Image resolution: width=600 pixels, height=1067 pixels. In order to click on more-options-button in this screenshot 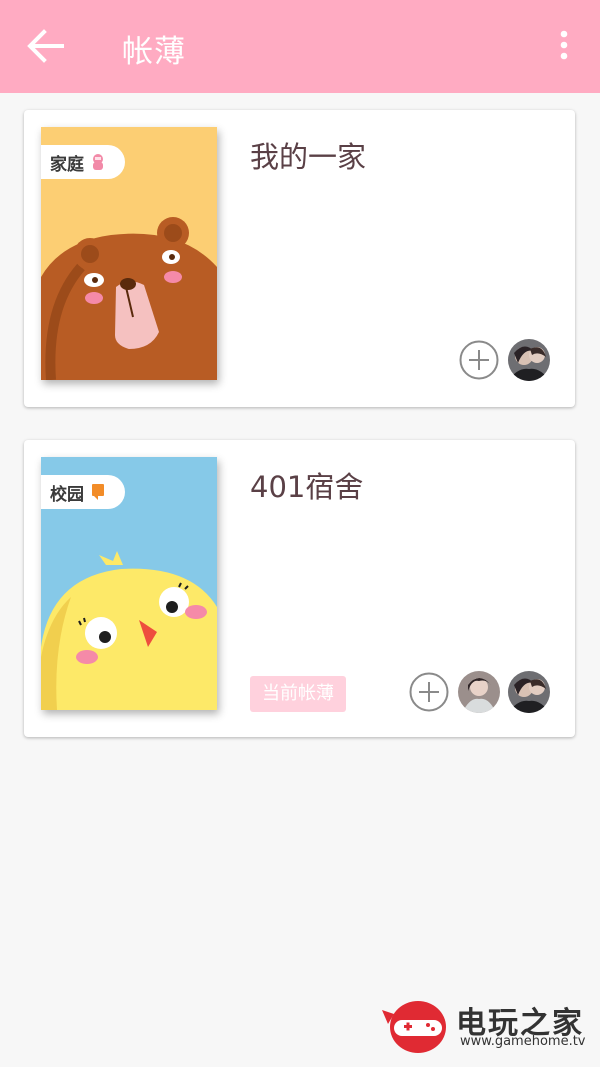, I will do `click(564, 46)`.